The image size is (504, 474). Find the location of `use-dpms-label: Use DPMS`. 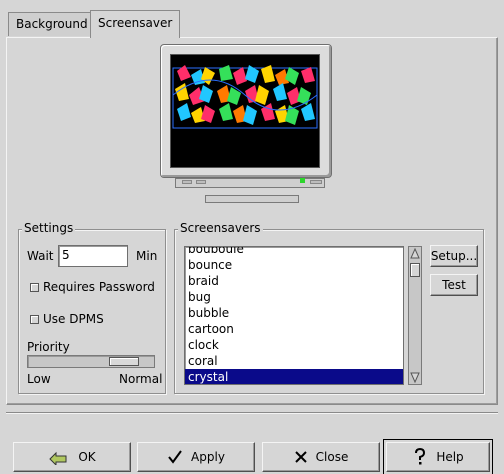

use-dpms-label: Use DPMS is located at coordinates (73, 319).